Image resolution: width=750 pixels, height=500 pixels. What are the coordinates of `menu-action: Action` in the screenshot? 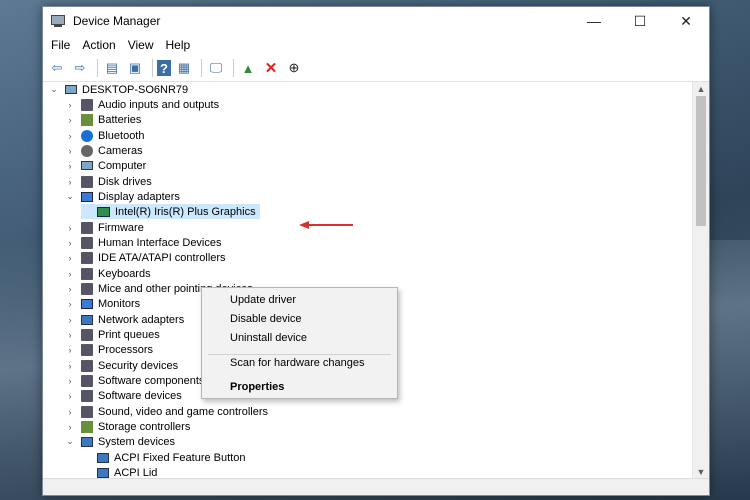 It's located at (98, 45).